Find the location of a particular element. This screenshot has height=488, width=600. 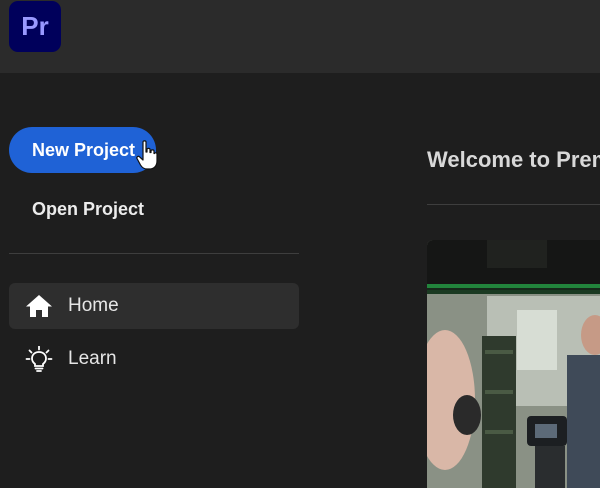

sidebar-item-learn-label: Learn is located at coordinates (92, 358).